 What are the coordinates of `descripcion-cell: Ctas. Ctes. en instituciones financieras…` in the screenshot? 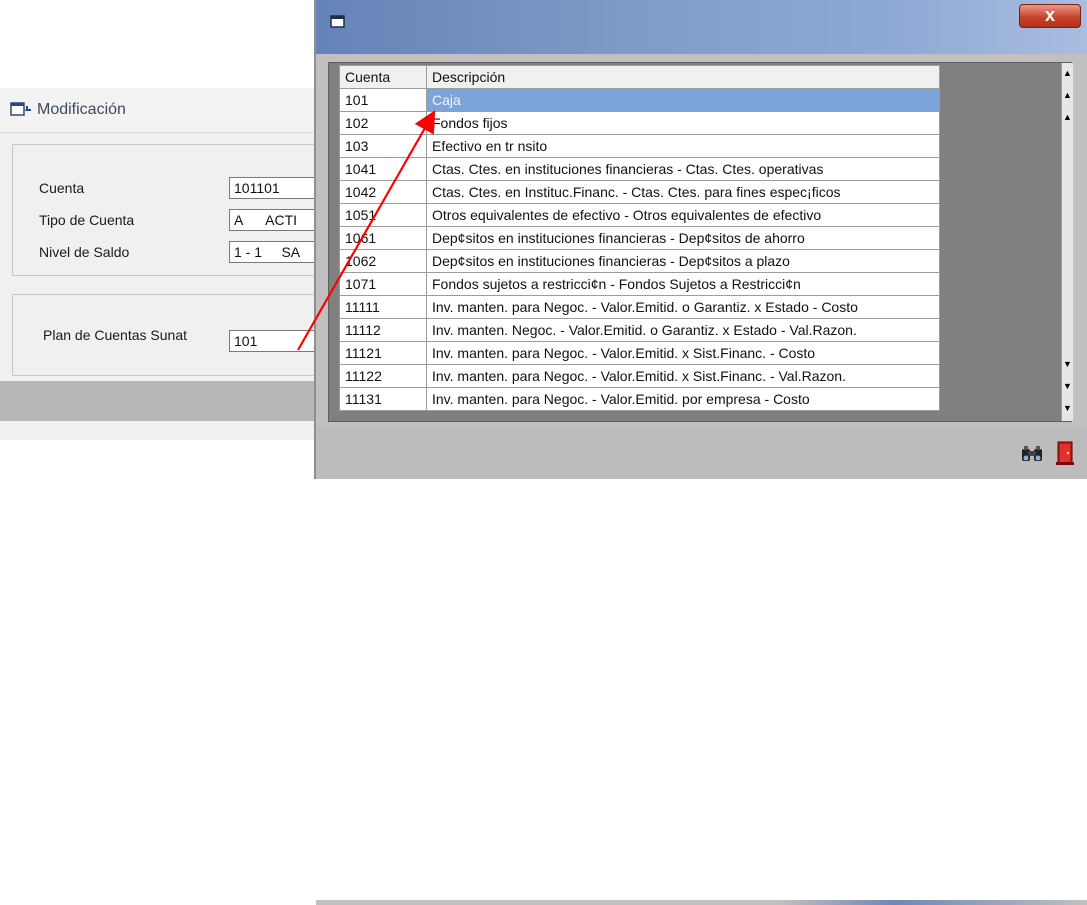 It's located at (683, 169).